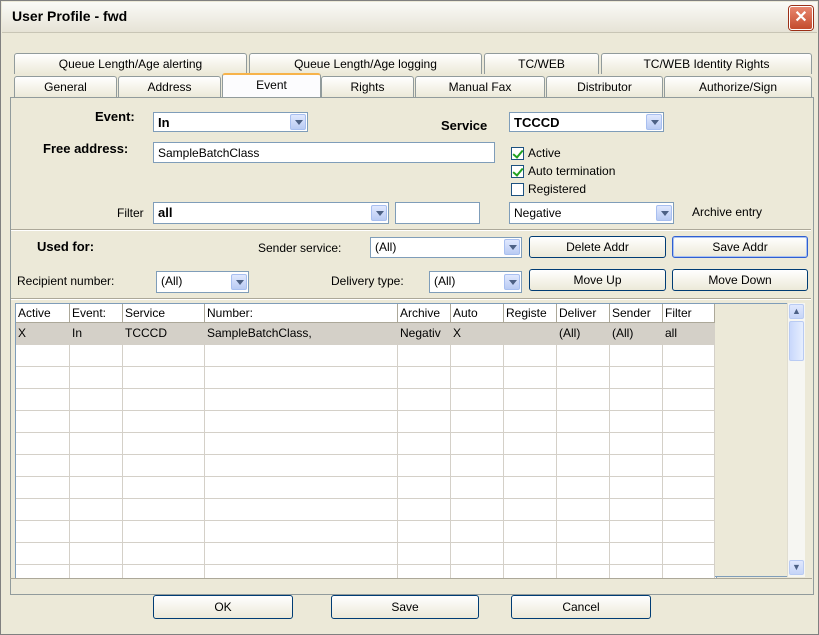  Describe the element at coordinates (583, 313) in the screenshot. I see `column-header-delivery: Deliver` at that location.